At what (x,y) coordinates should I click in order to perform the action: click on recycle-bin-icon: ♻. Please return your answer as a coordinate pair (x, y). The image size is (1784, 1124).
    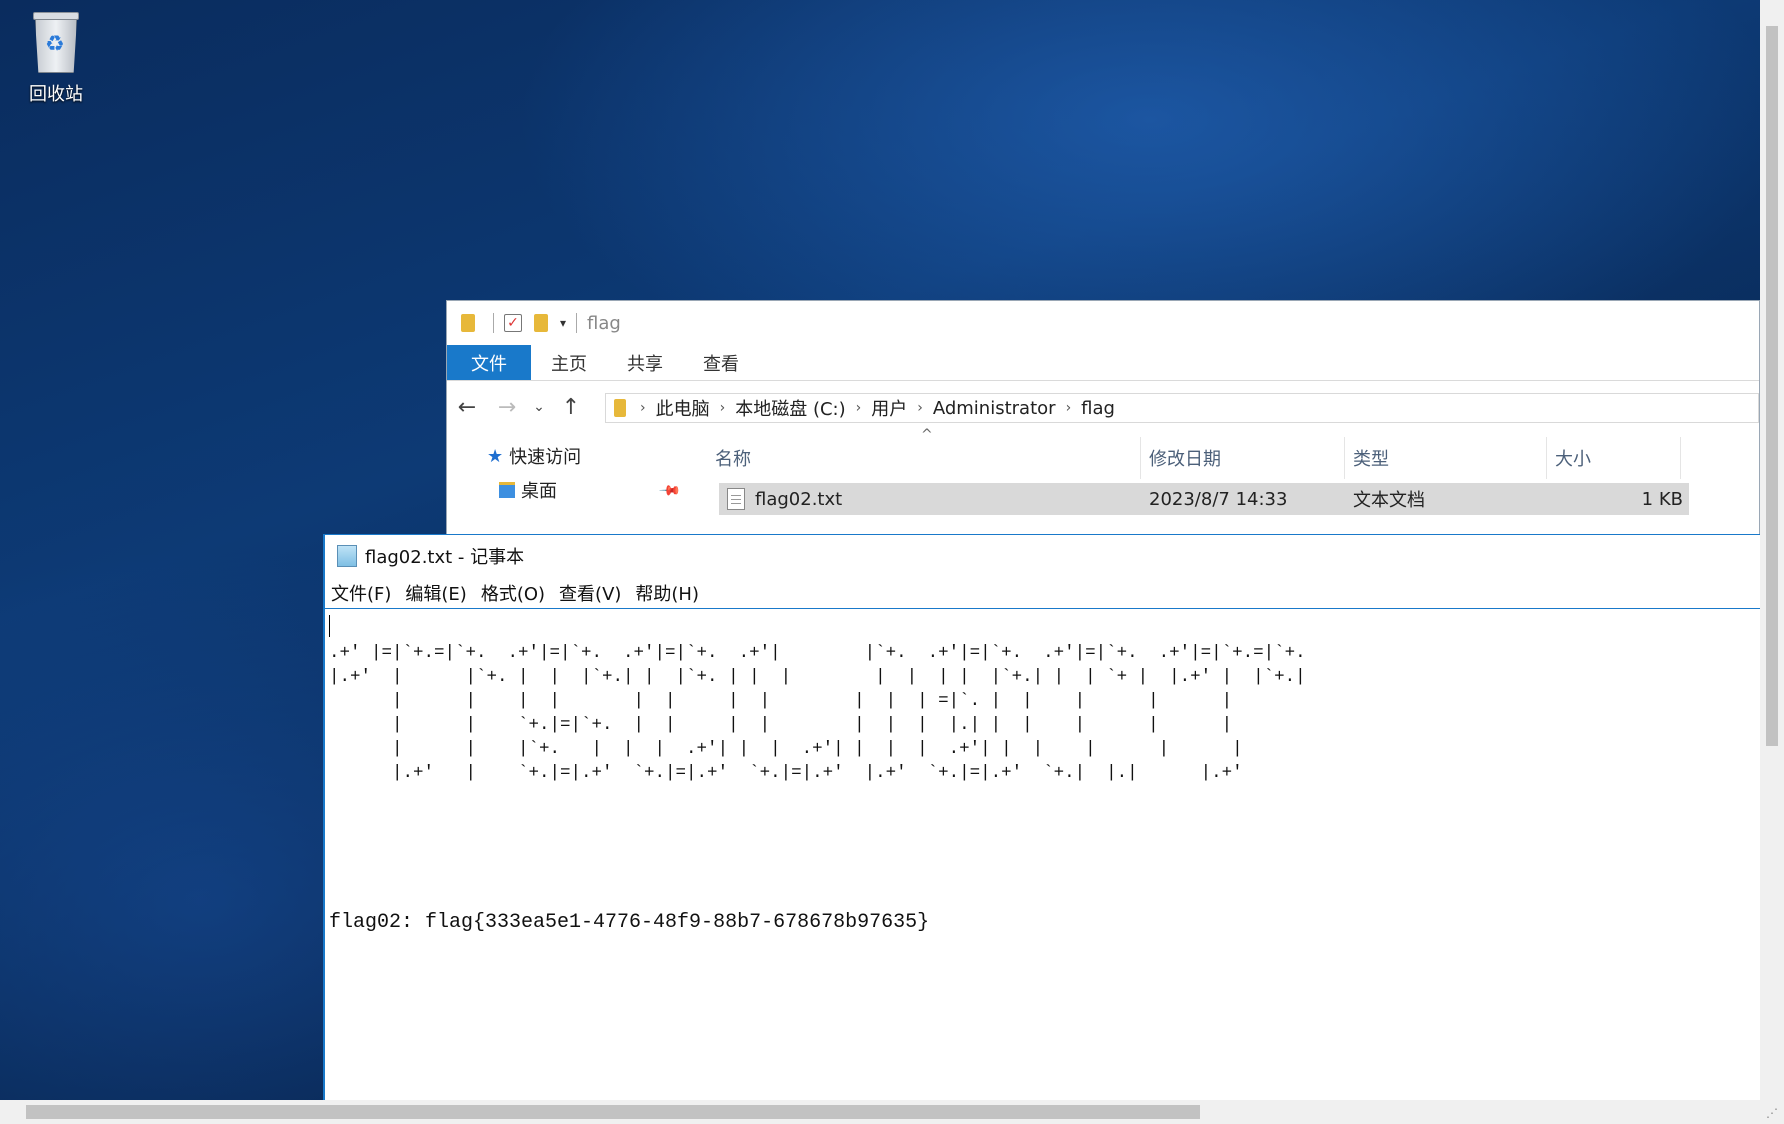
    Looking at the image, I should click on (56, 43).